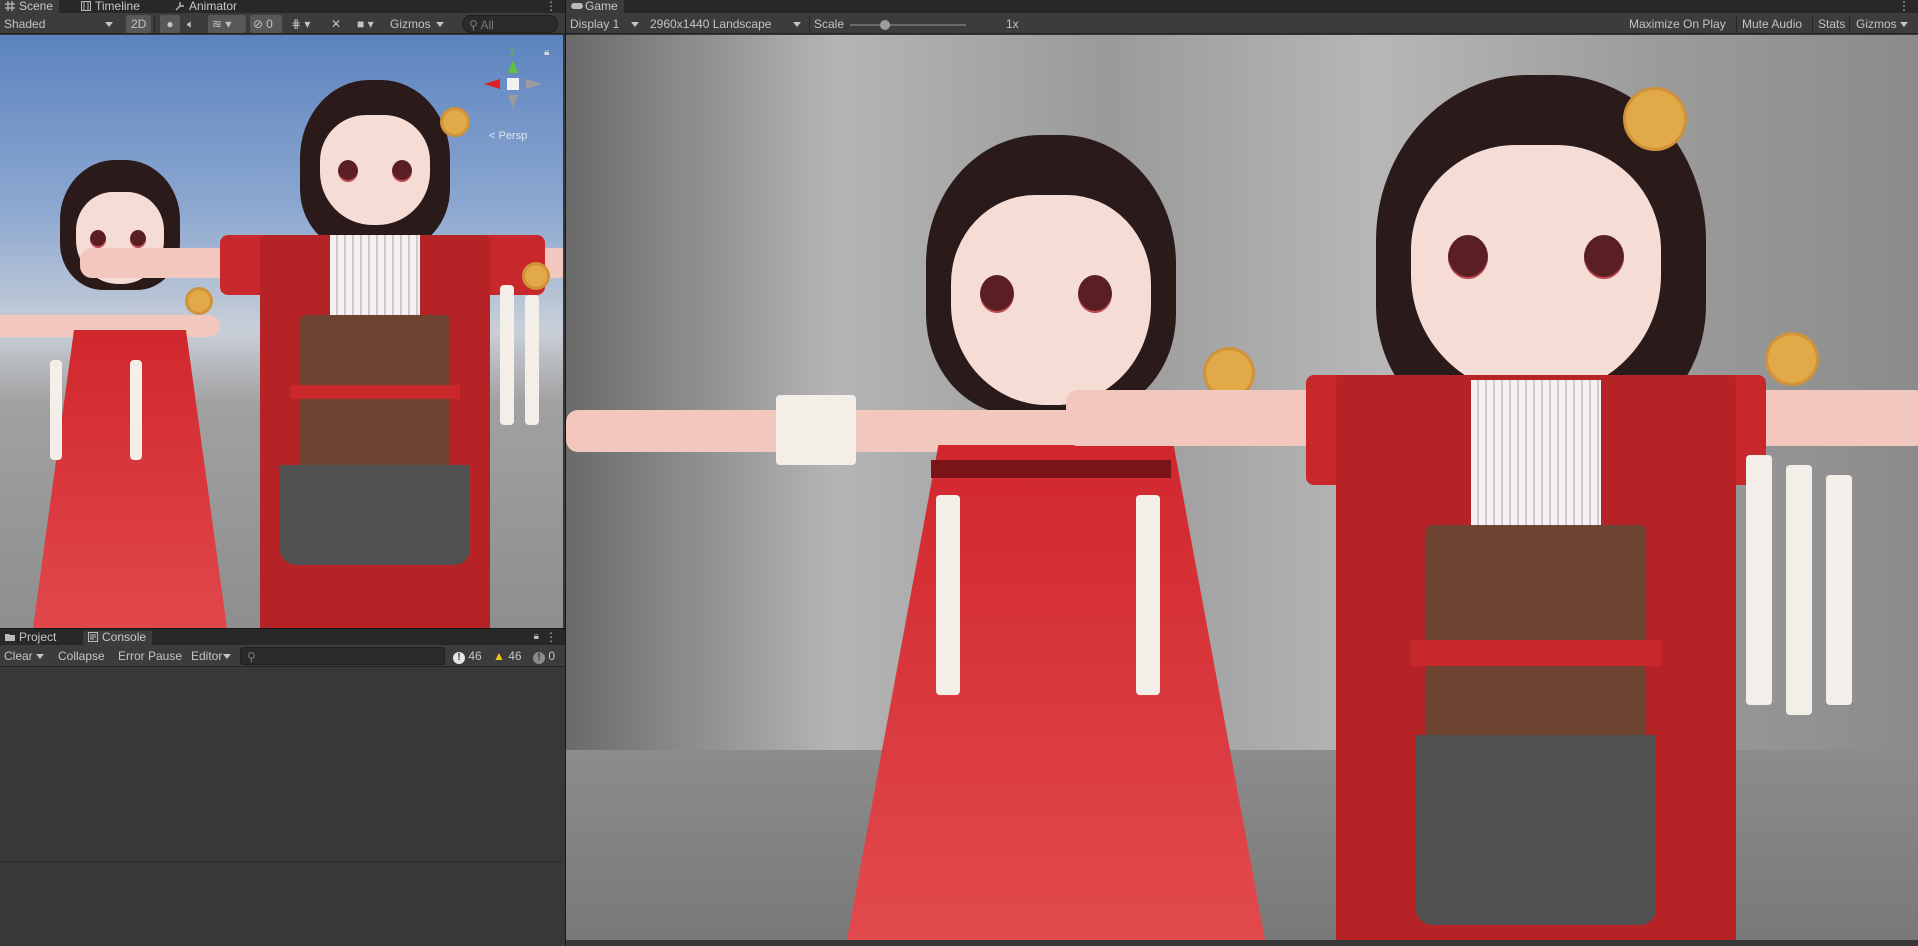 The width and height of the screenshot is (1918, 946). What do you see at coordinates (38, 637) in the screenshot?
I see `tab-project-label: Project` at bounding box center [38, 637].